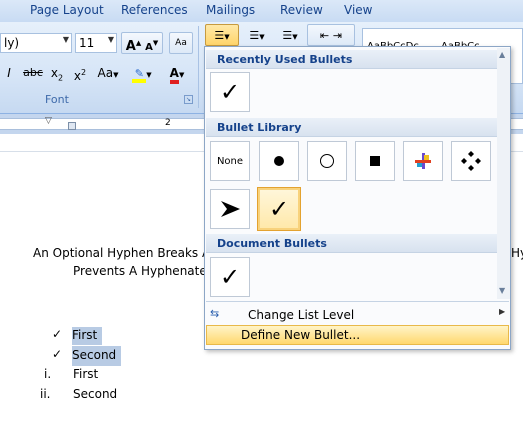  I want to click on font-group-label: Font, so click(57, 99).